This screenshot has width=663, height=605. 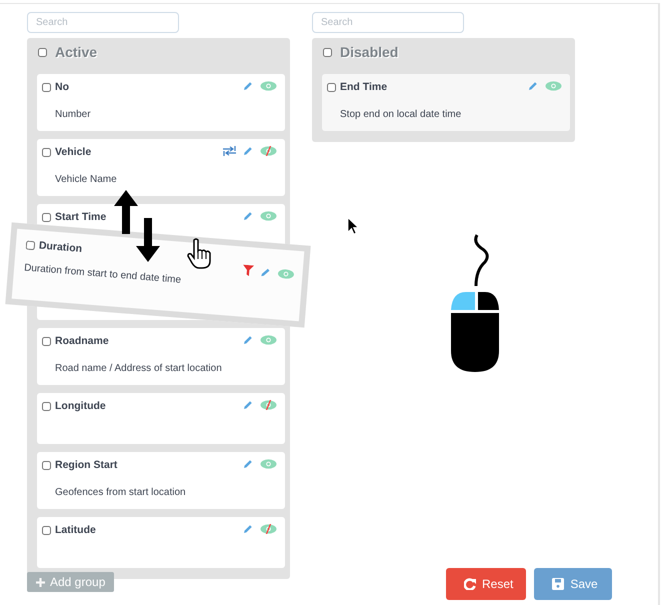 I want to click on field-name: Roadname, so click(x=82, y=341).